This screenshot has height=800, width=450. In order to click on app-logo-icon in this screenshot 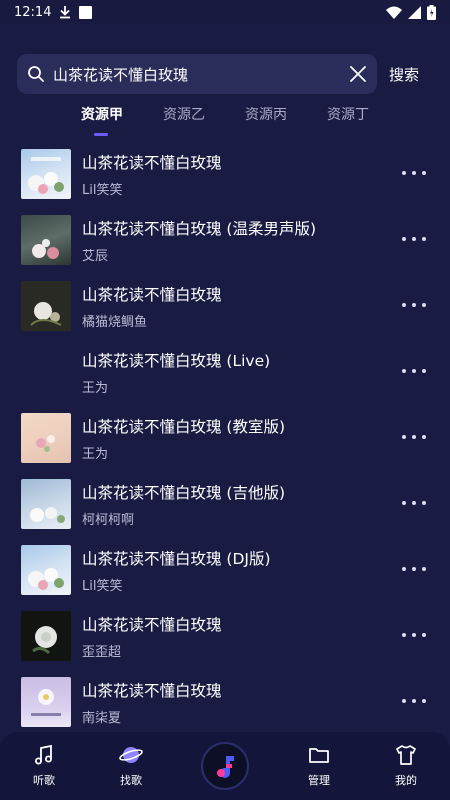, I will do `click(225, 767)`.